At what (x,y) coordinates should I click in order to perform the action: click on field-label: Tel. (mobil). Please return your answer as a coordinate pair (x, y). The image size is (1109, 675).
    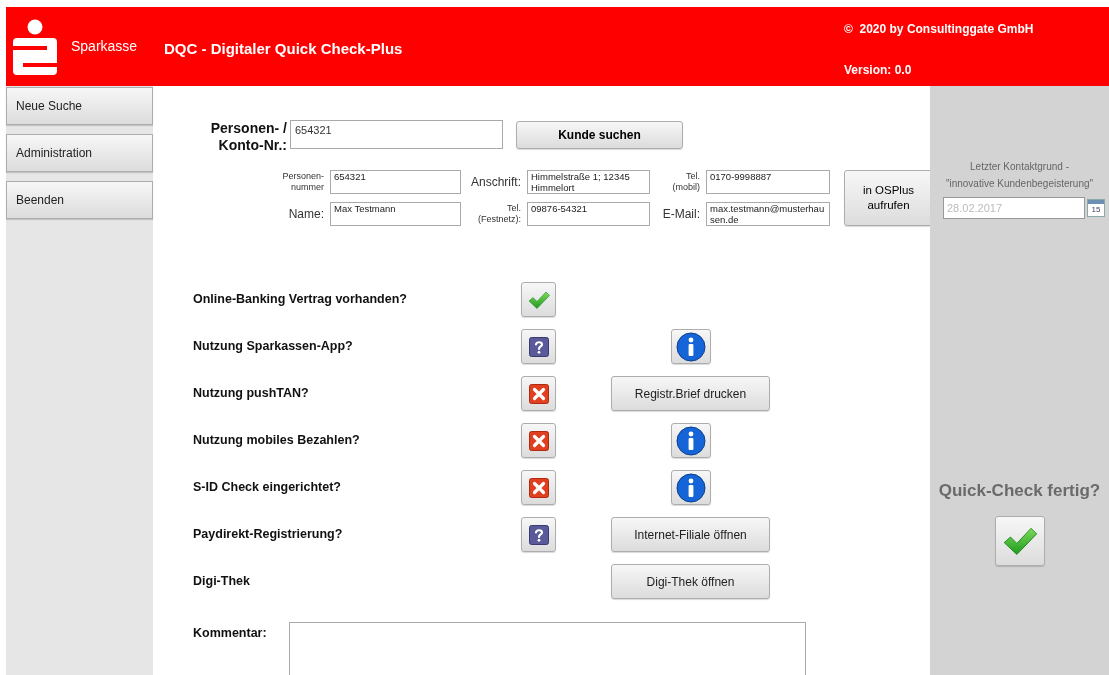
    Looking at the image, I should click on (685, 182).